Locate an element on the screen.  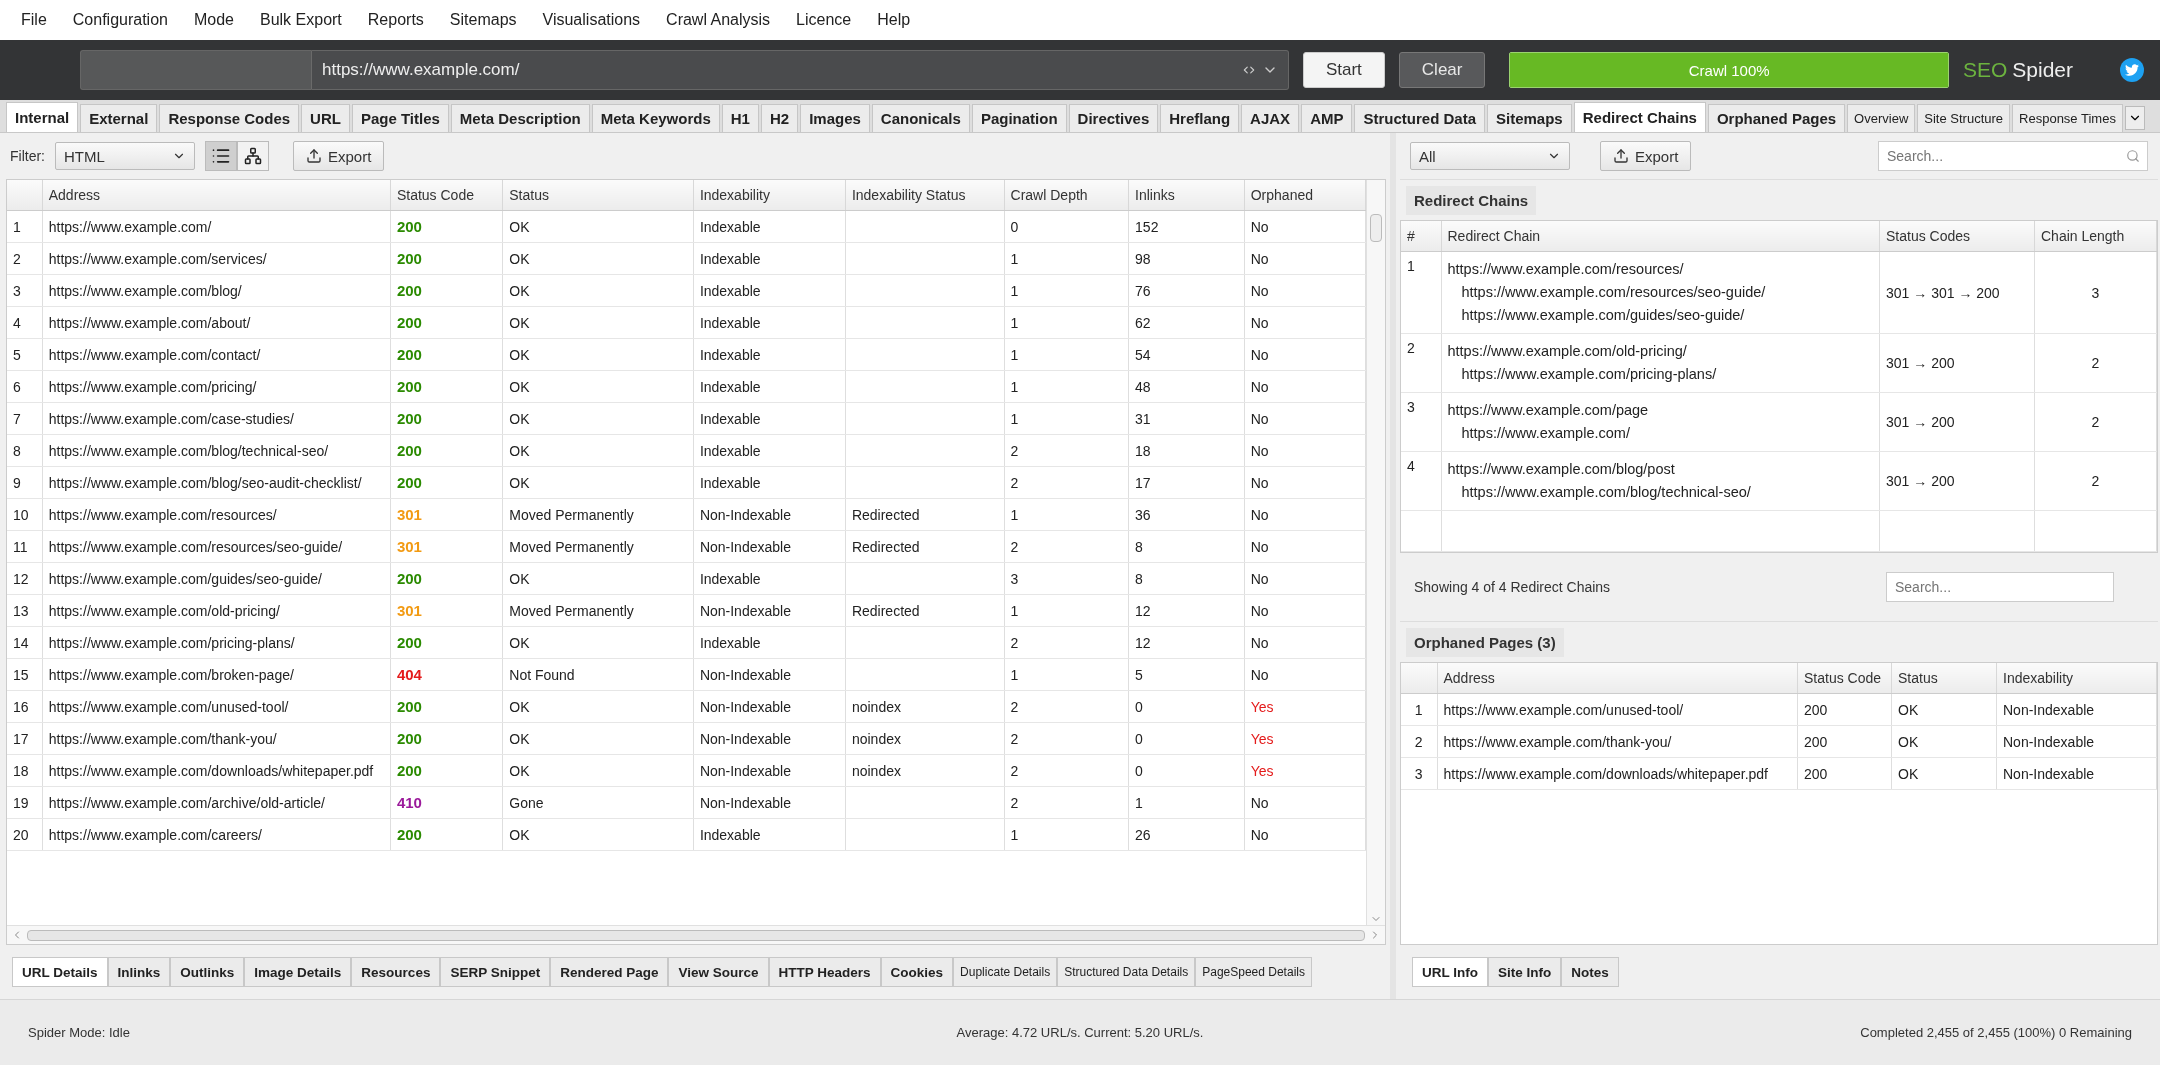
tab: Rendered Page is located at coordinates (609, 972).